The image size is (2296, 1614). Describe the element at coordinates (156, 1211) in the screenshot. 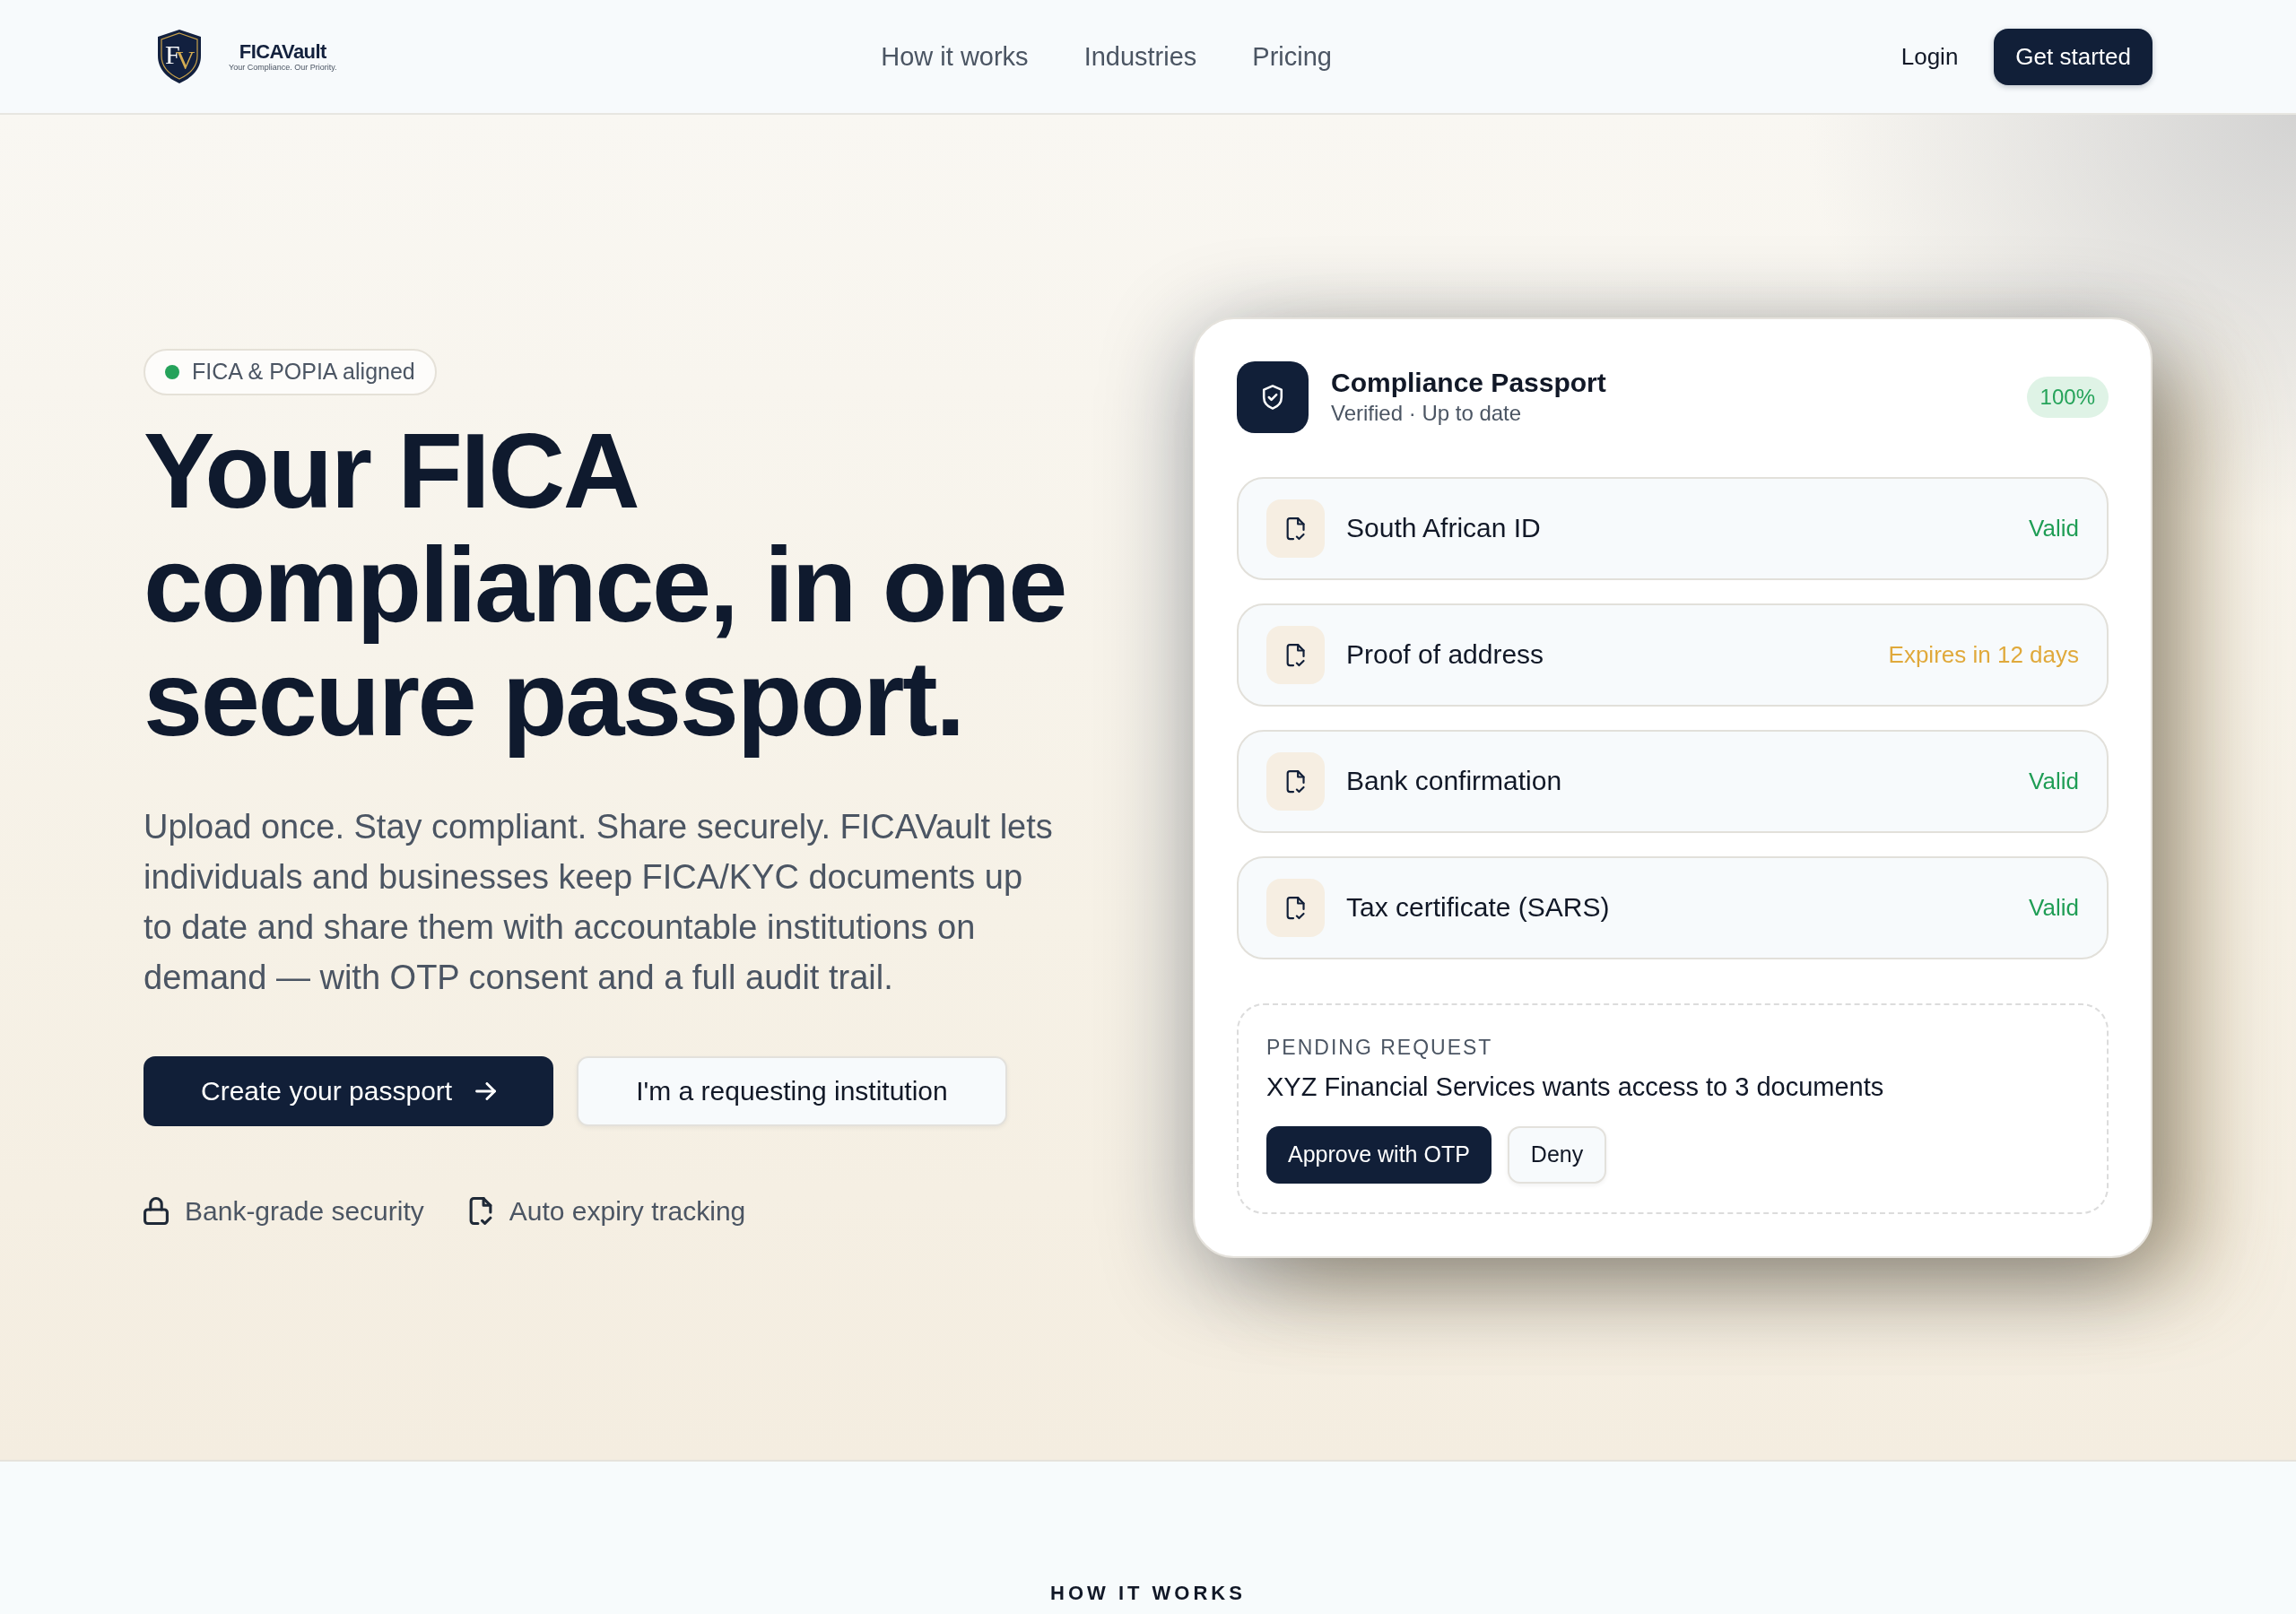

I see `lock-icon` at that location.